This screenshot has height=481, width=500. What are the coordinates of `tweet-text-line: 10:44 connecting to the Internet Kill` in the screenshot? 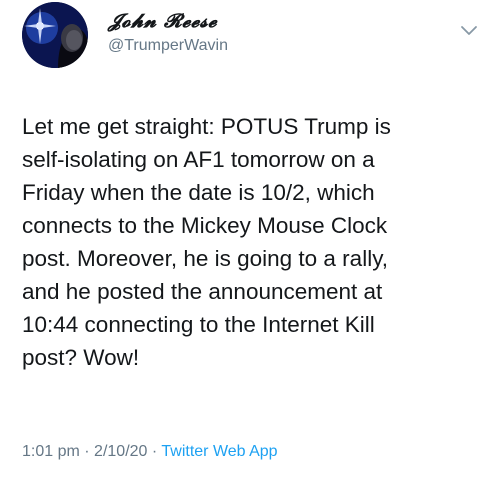 It's located at (198, 324).